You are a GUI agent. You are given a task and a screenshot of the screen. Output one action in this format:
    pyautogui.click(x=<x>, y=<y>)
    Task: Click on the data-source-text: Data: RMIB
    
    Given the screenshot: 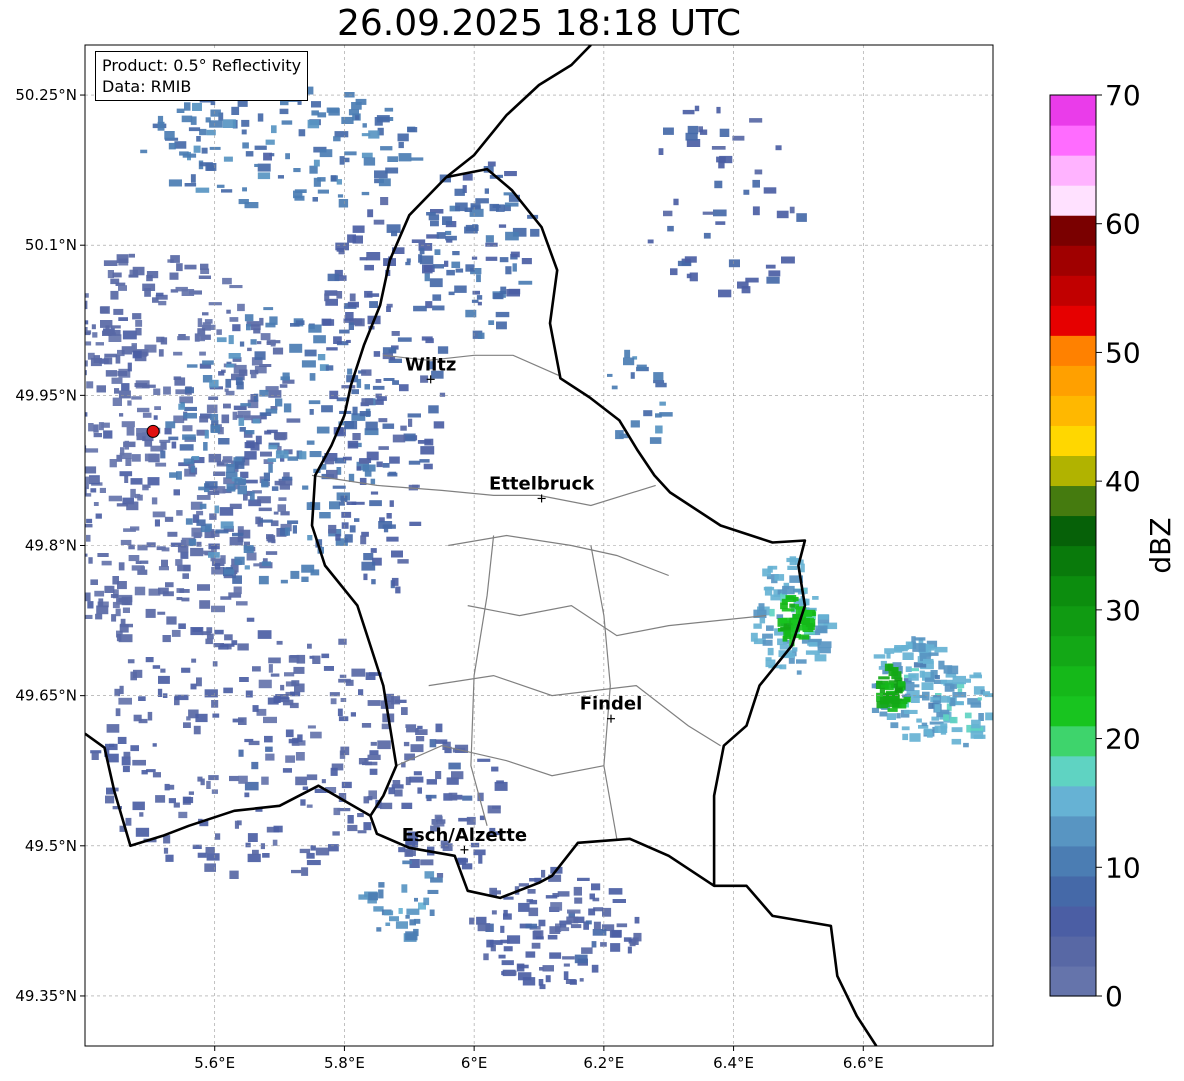 What is the action you would take?
    pyautogui.click(x=147, y=86)
    